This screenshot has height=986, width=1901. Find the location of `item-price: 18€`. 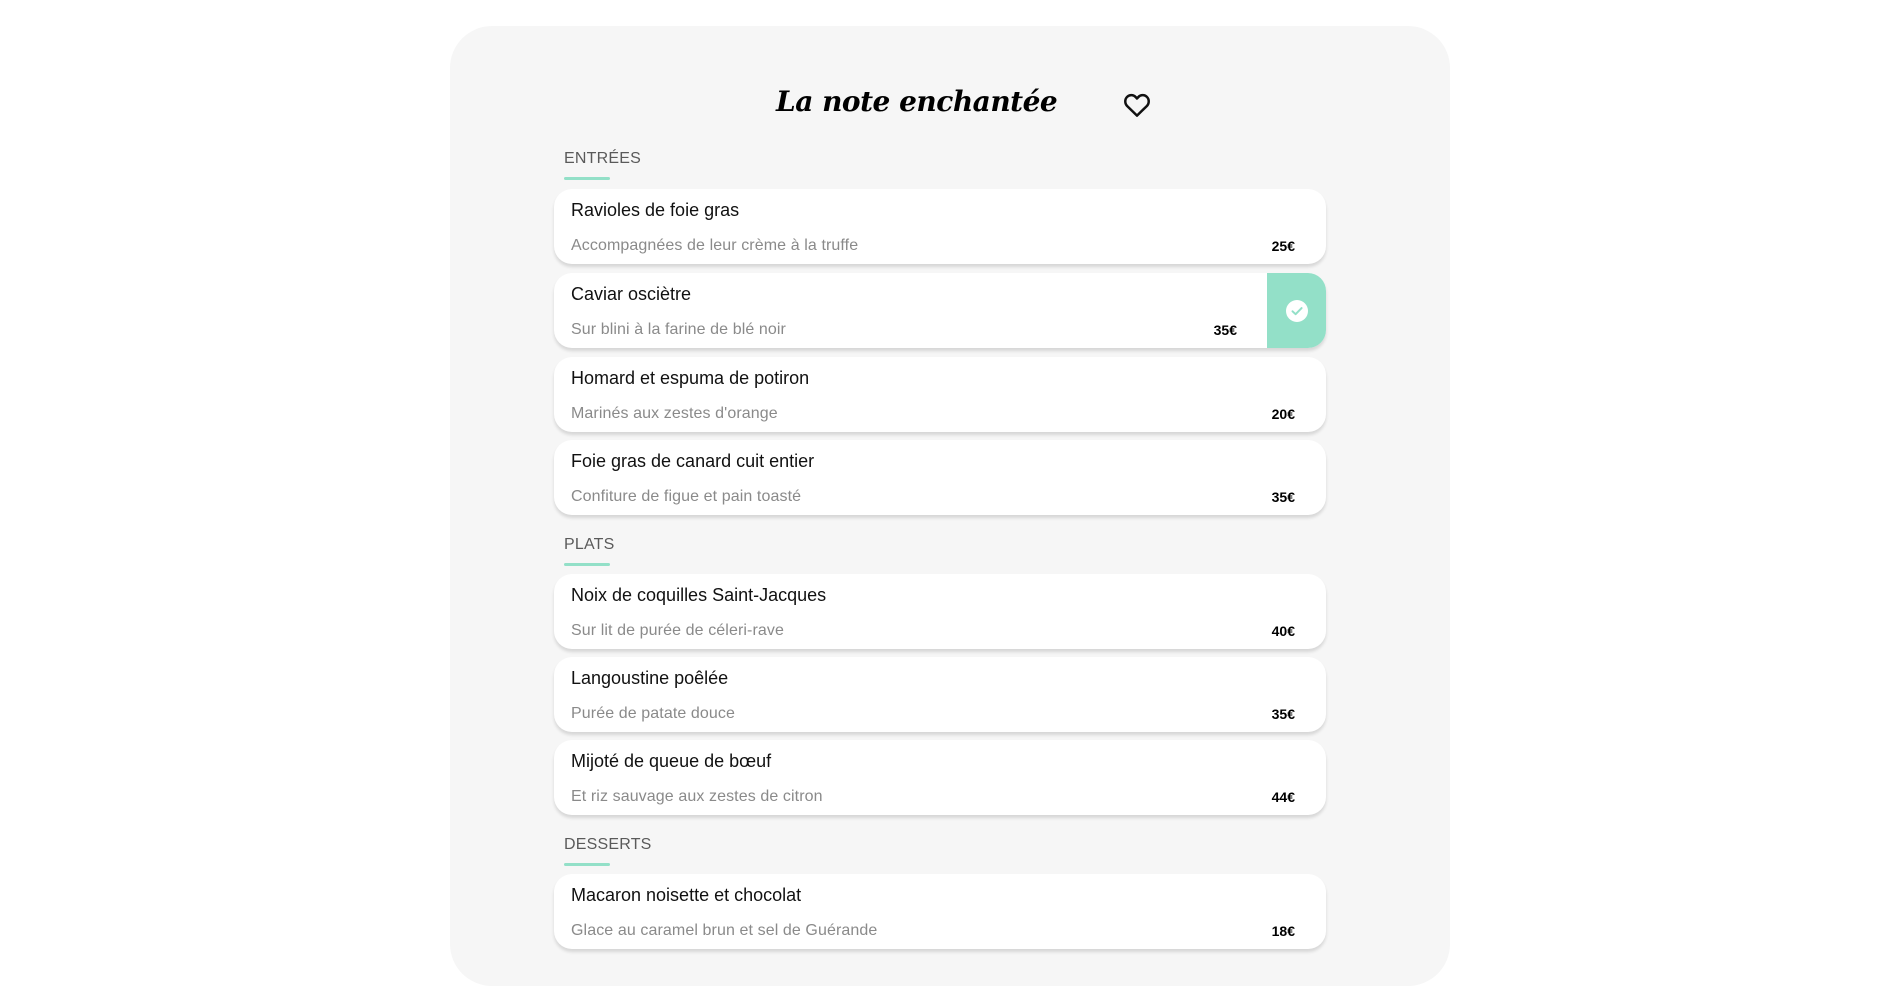

item-price: 18€ is located at coordinates (1283, 931).